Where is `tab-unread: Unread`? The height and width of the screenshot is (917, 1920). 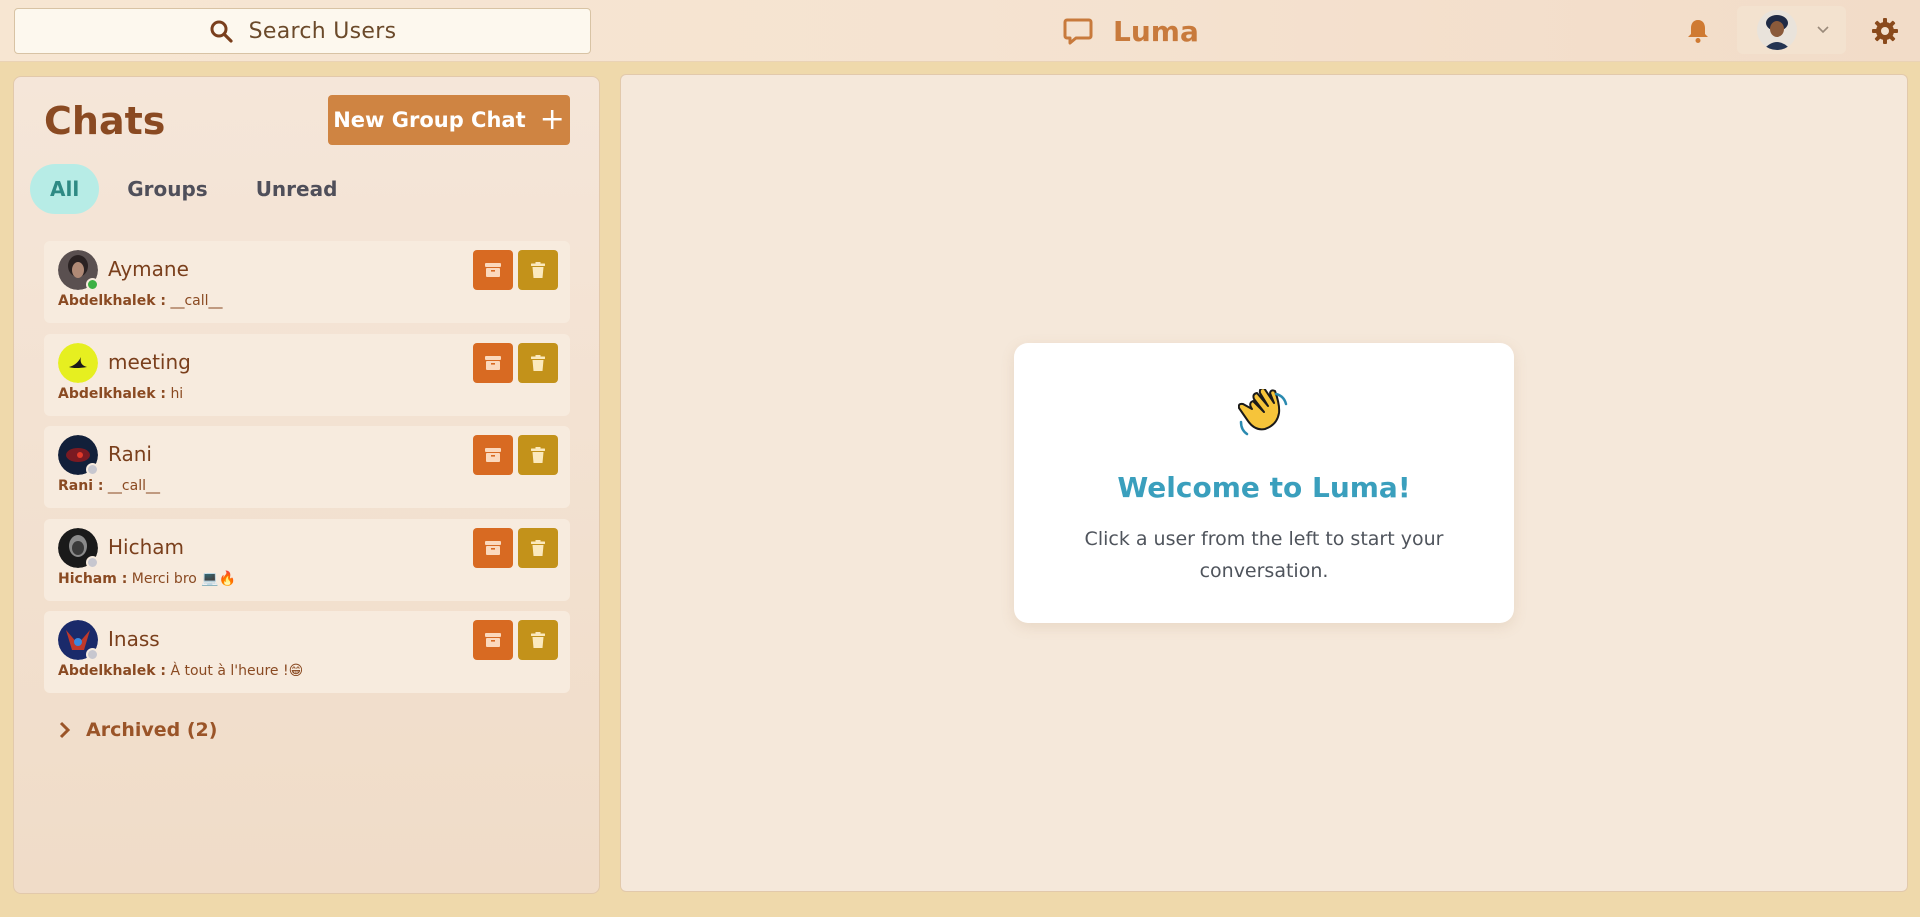 tab-unread: Unread is located at coordinates (297, 189).